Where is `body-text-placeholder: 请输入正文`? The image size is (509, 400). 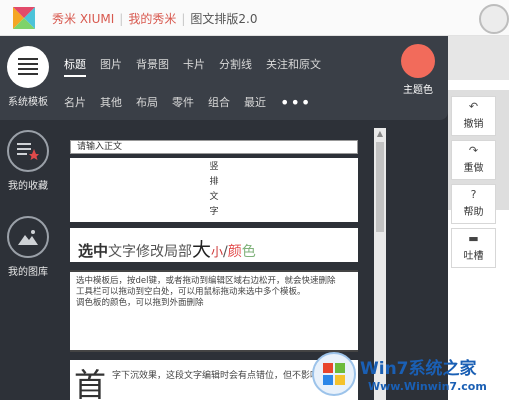 body-text-placeholder: 请输入正文 is located at coordinates (100, 147).